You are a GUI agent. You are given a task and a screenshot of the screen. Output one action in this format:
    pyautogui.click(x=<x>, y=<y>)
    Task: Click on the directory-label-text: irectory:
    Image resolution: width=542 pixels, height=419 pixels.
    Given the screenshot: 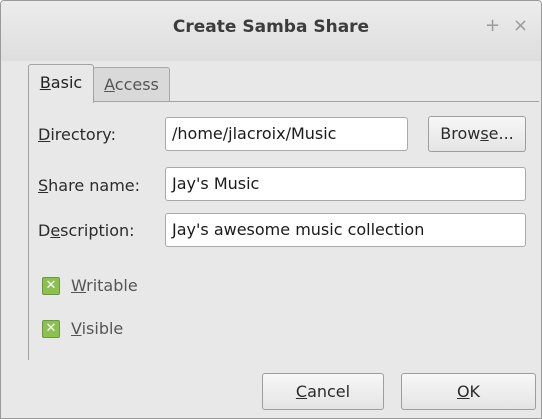 What is the action you would take?
    pyautogui.click(x=83, y=134)
    